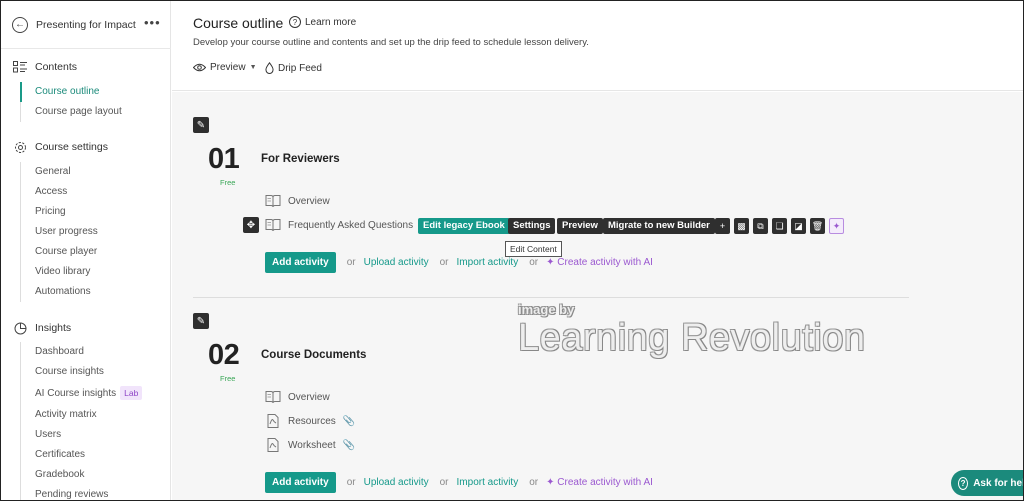  I want to click on sidebar-item-course-player: Course player, so click(95, 252).